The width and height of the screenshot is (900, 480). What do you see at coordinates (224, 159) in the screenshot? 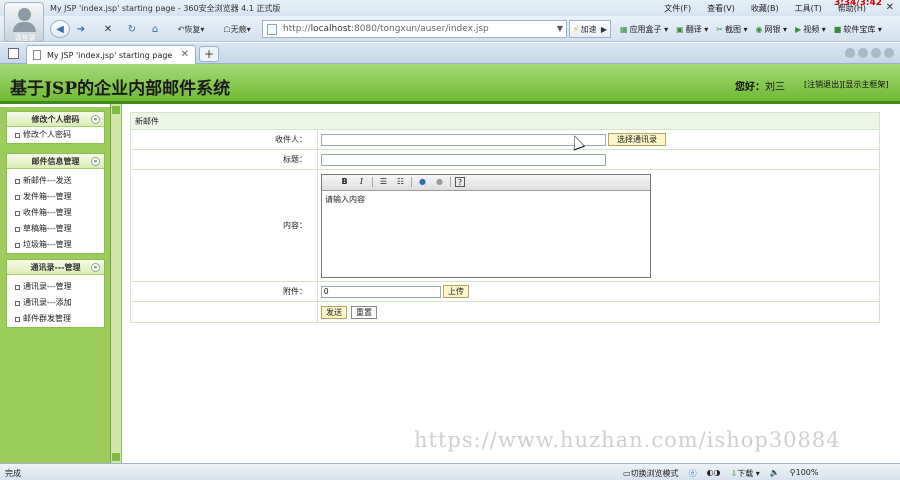
I see `subject-label: 标题：` at bounding box center [224, 159].